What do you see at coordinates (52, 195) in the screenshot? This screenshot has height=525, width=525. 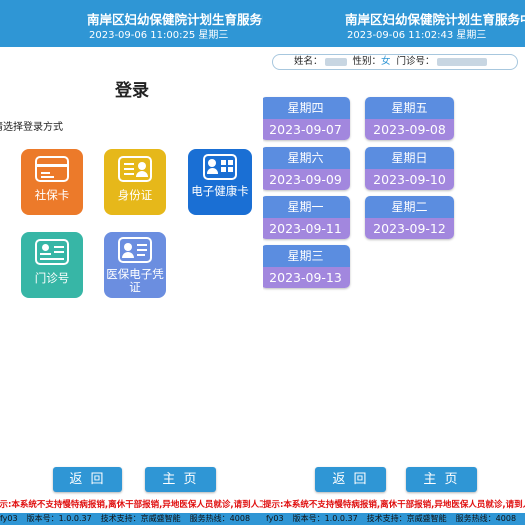 I see `method-label: 社保卡` at bounding box center [52, 195].